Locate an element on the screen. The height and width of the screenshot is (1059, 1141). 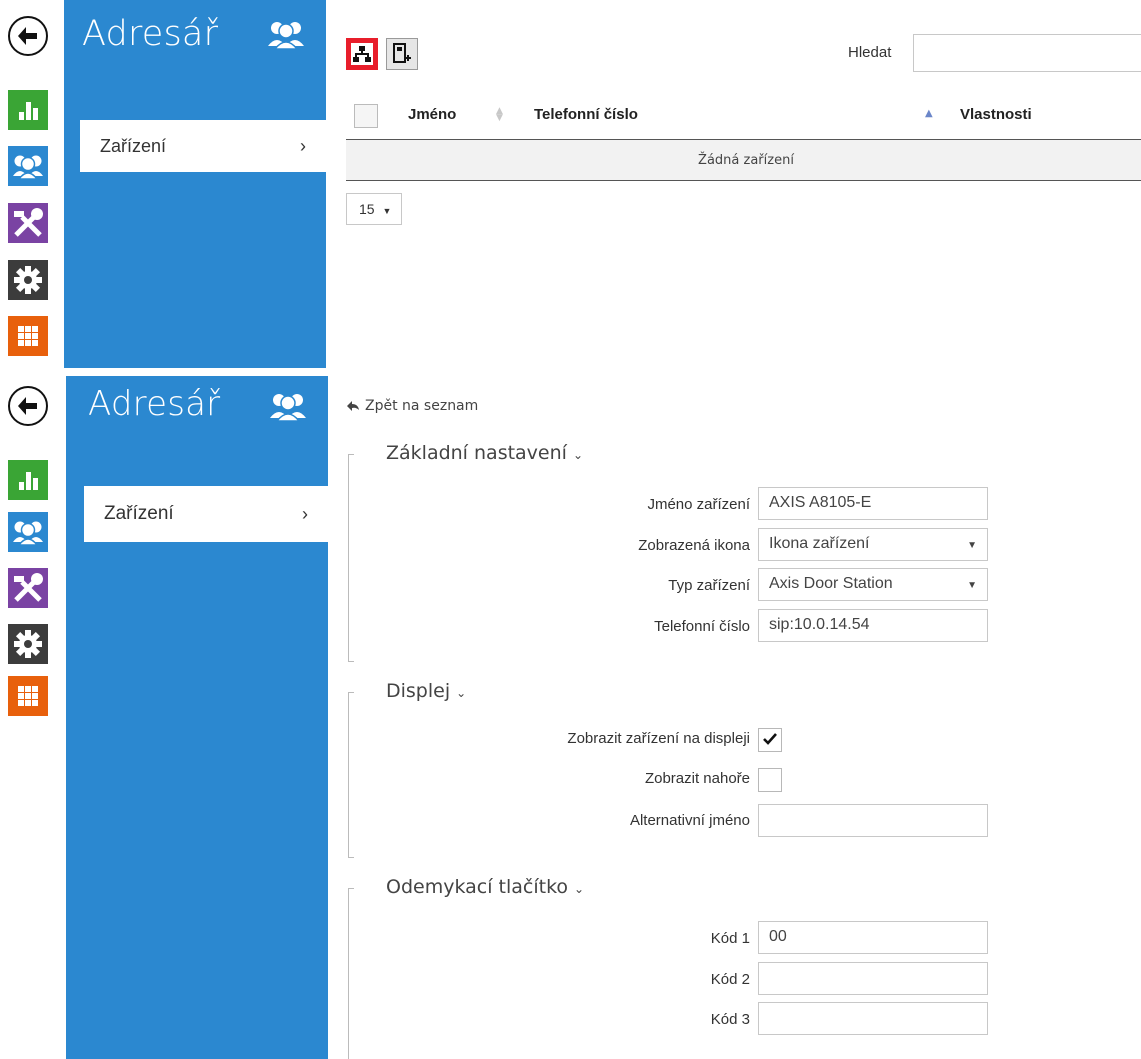
section-title-text: Odemykací tlačítko is located at coordinates (477, 887).